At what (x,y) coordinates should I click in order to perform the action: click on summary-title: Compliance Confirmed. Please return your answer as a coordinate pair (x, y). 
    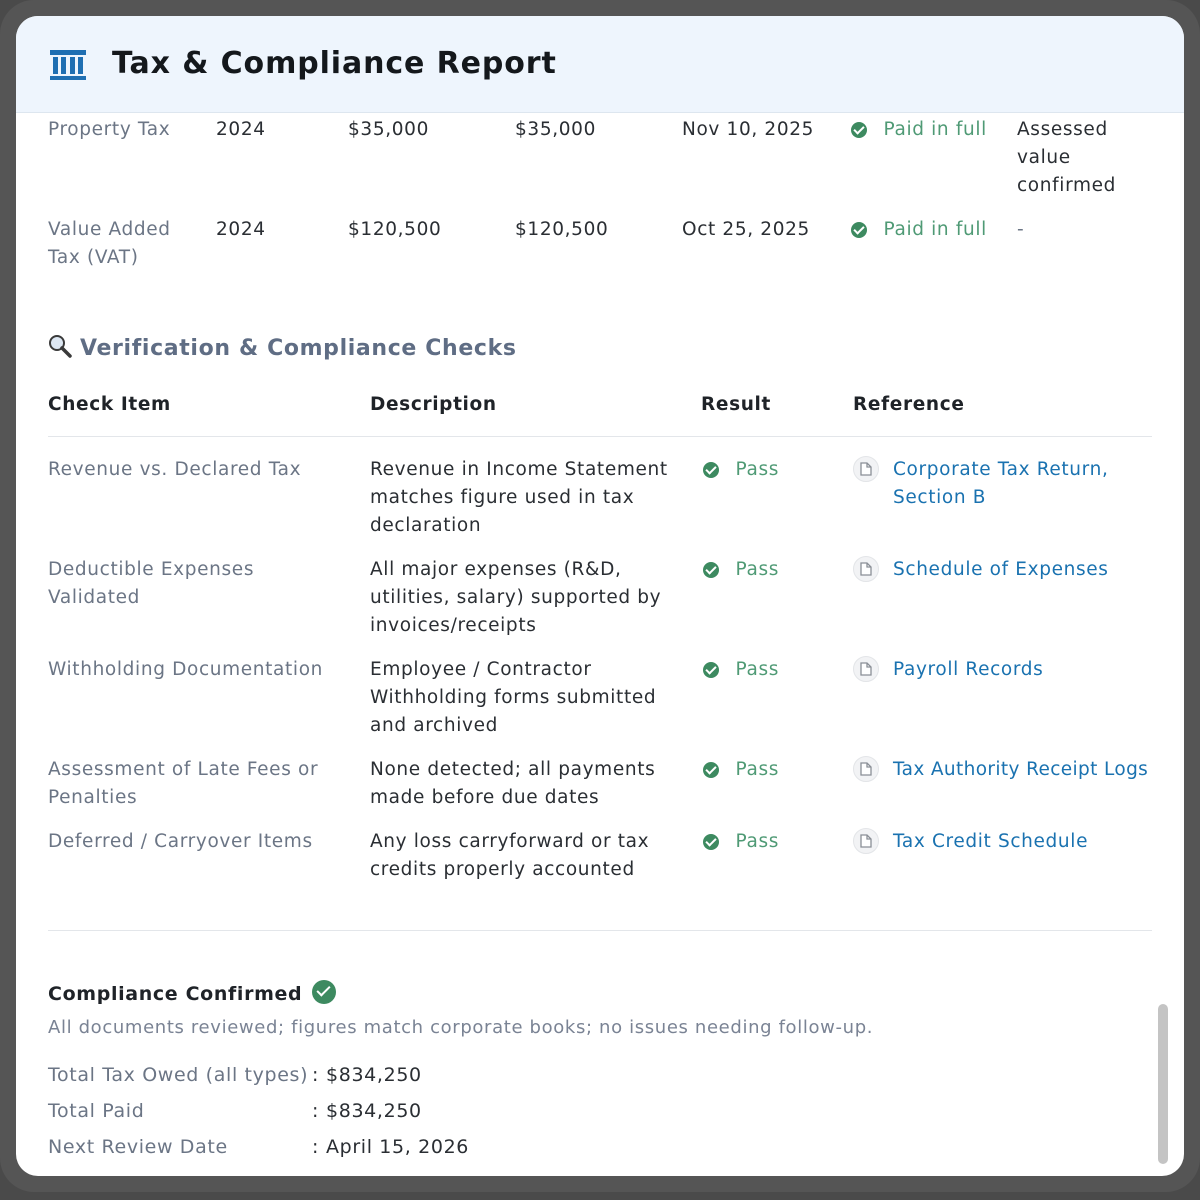
    Looking at the image, I should click on (192, 992).